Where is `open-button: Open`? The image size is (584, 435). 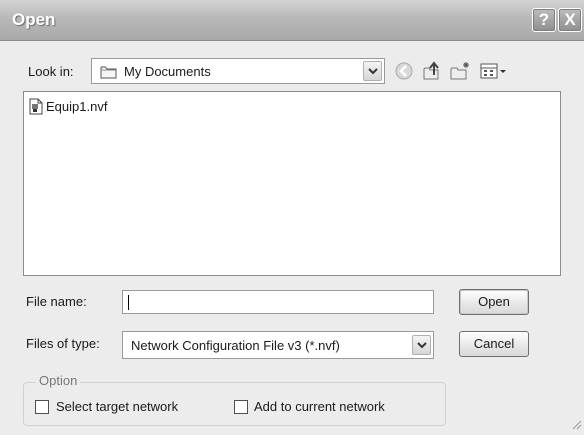
open-button: Open is located at coordinates (494, 302).